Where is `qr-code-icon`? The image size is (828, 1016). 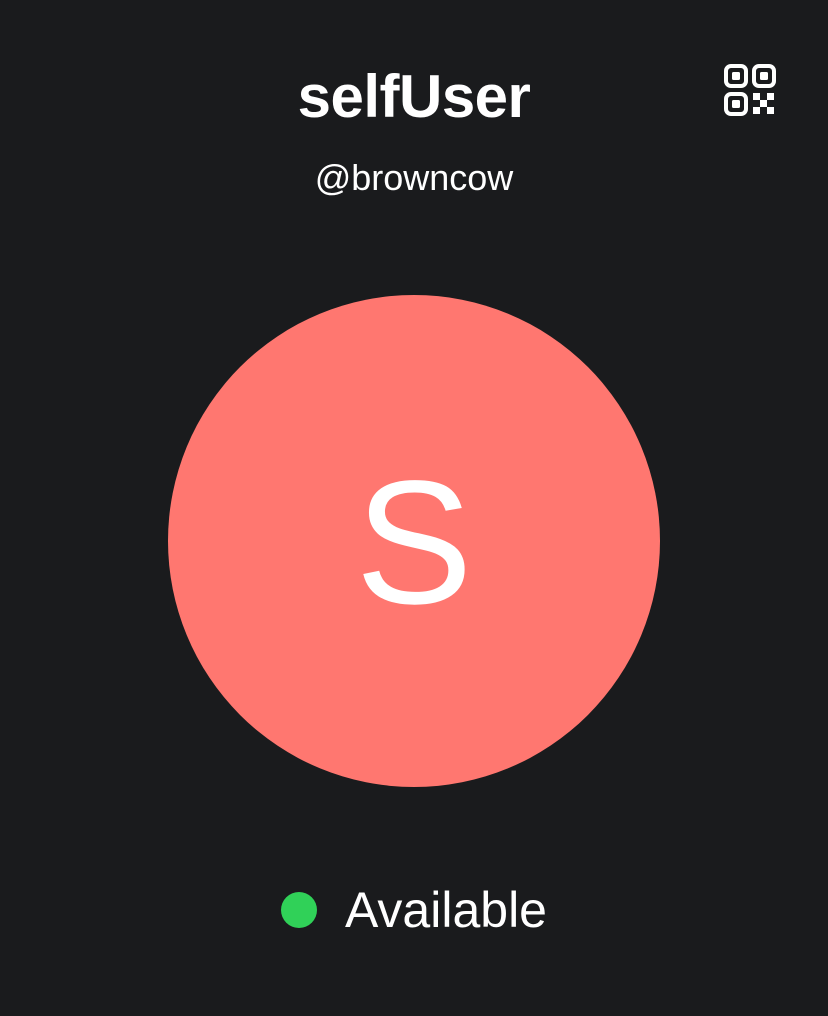 qr-code-icon is located at coordinates (750, 90).